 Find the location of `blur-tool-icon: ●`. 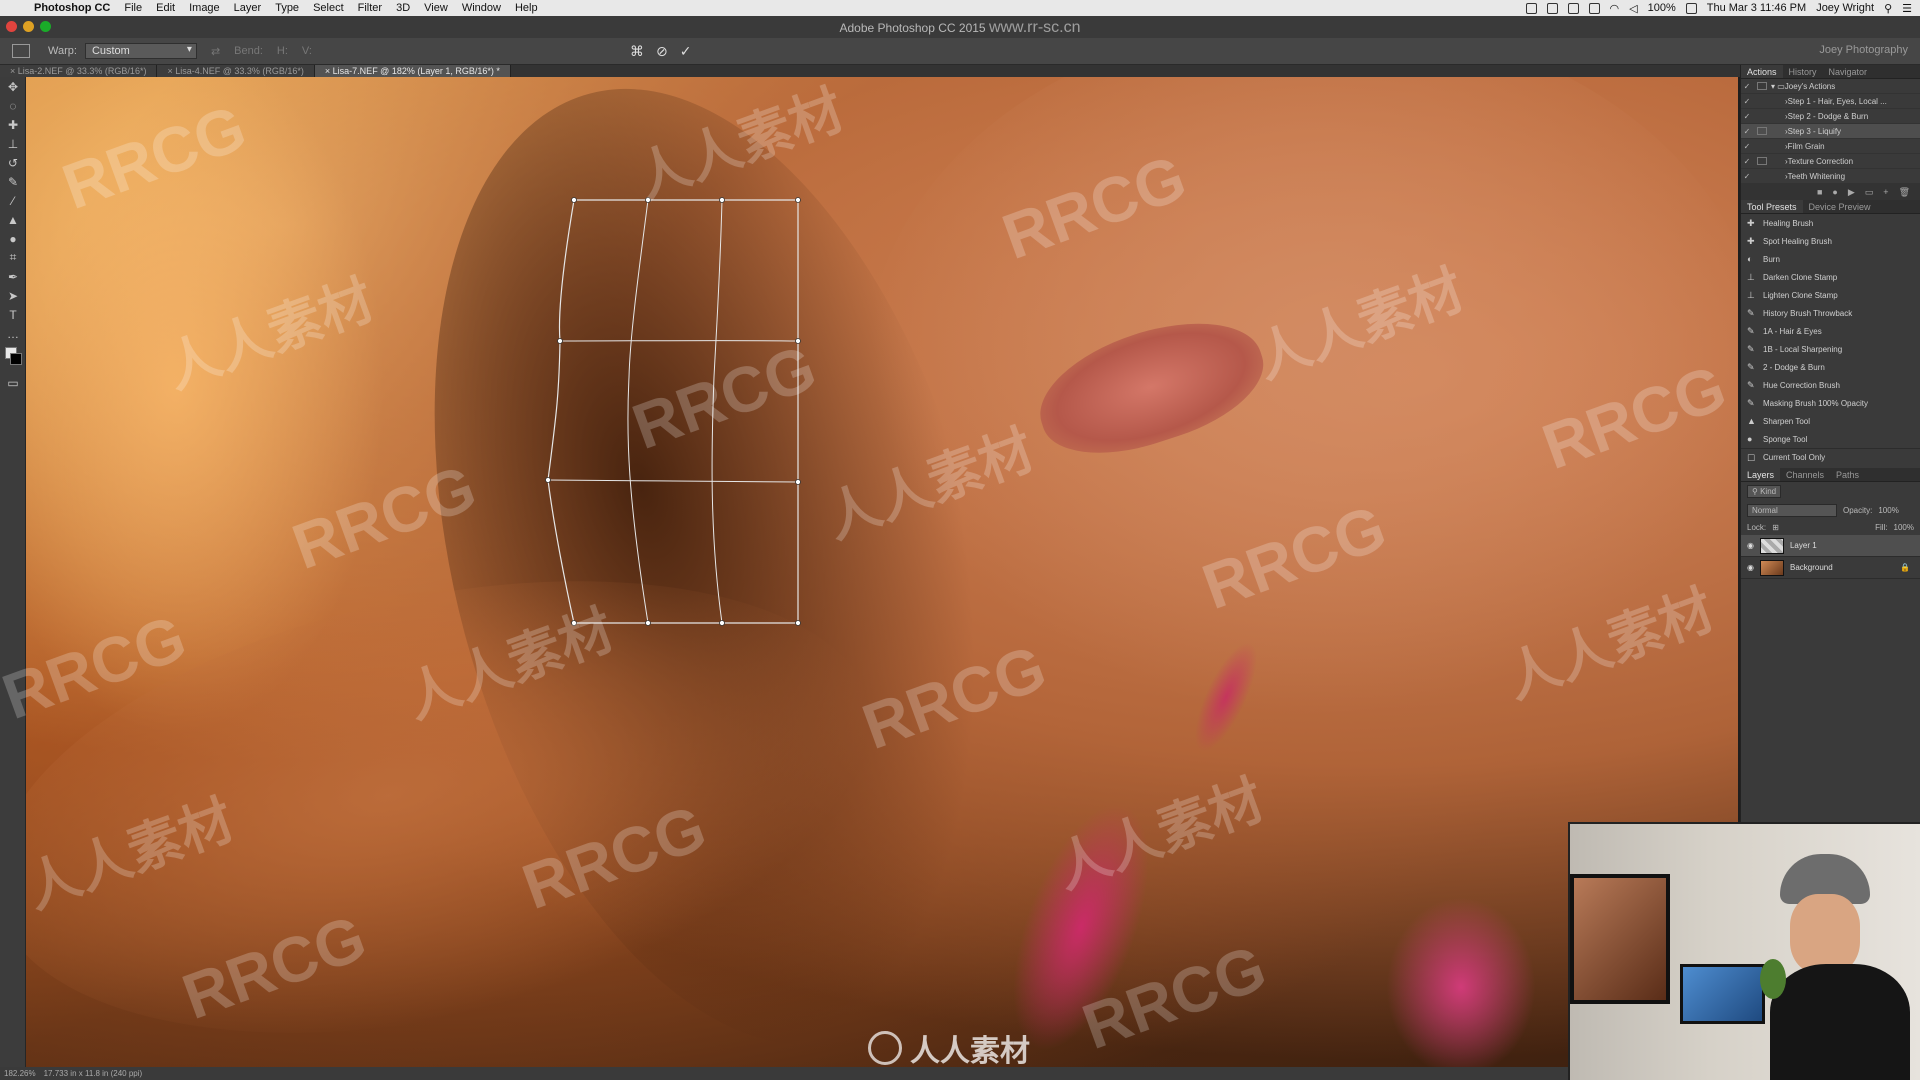

blur-tool-icon: ● is located at coordinates (13, 238).